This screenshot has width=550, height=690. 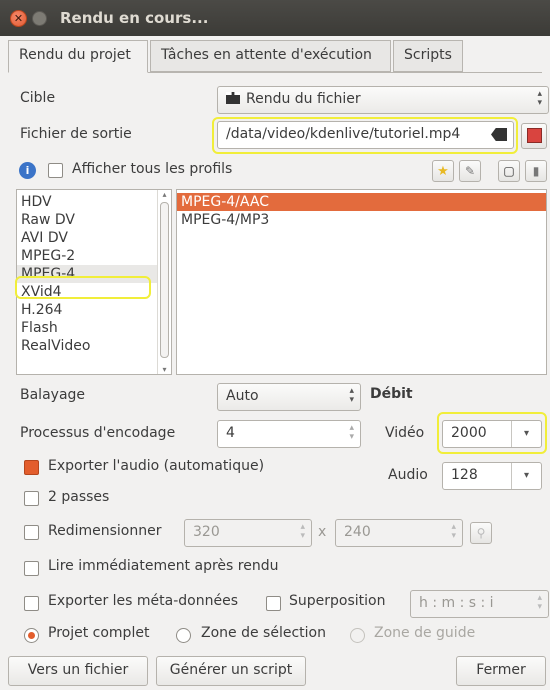 What do you see at coordinates (94, 292) in the screenshot?
I see `list-item: XVid4` at bounding box center [94, 292].